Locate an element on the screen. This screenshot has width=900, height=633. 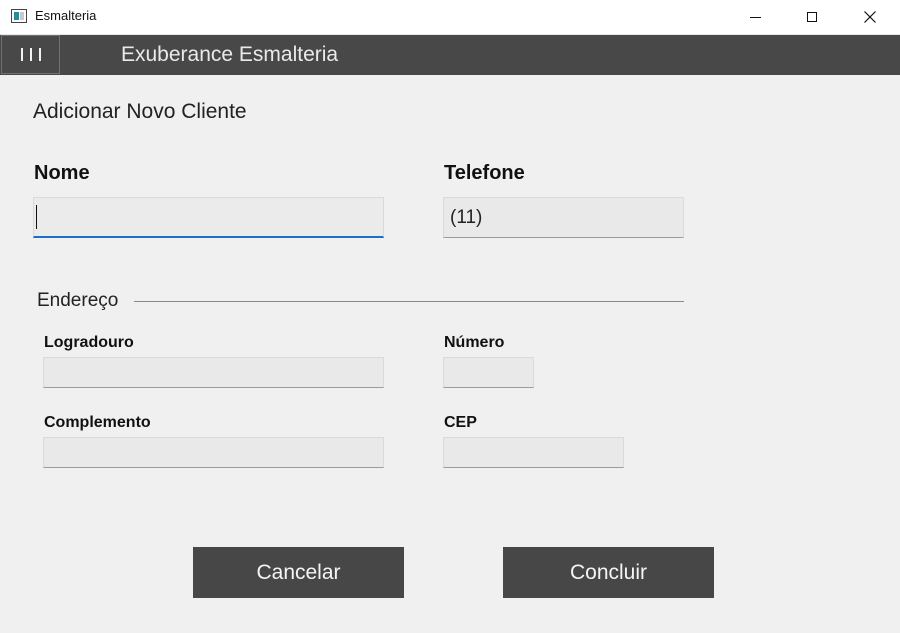
endereco-group-divider is located at coordinates (409, 301).